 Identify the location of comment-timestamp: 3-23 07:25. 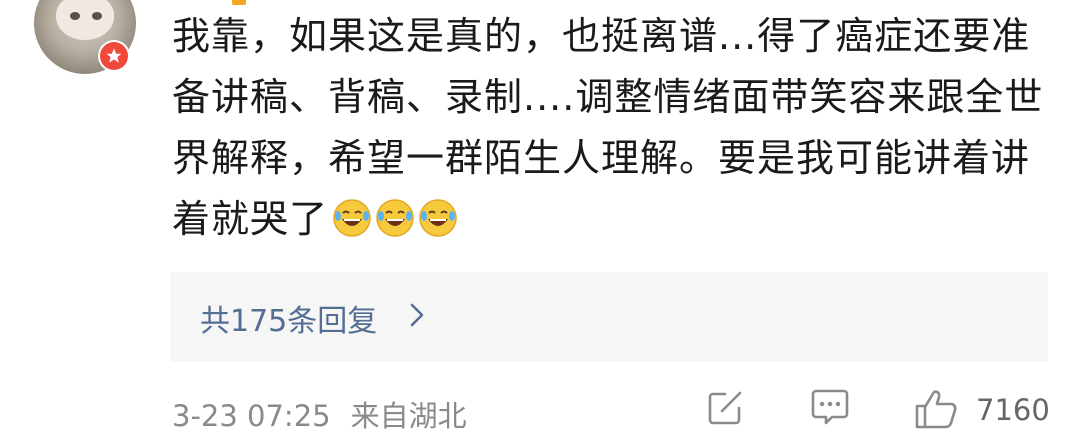
(251, 416).